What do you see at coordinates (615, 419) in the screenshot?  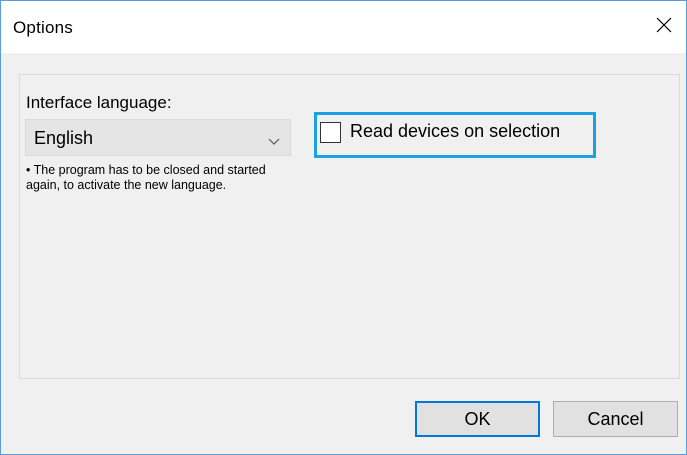 I see `cancel-button: Cancel` at bounding box center [615, 419].